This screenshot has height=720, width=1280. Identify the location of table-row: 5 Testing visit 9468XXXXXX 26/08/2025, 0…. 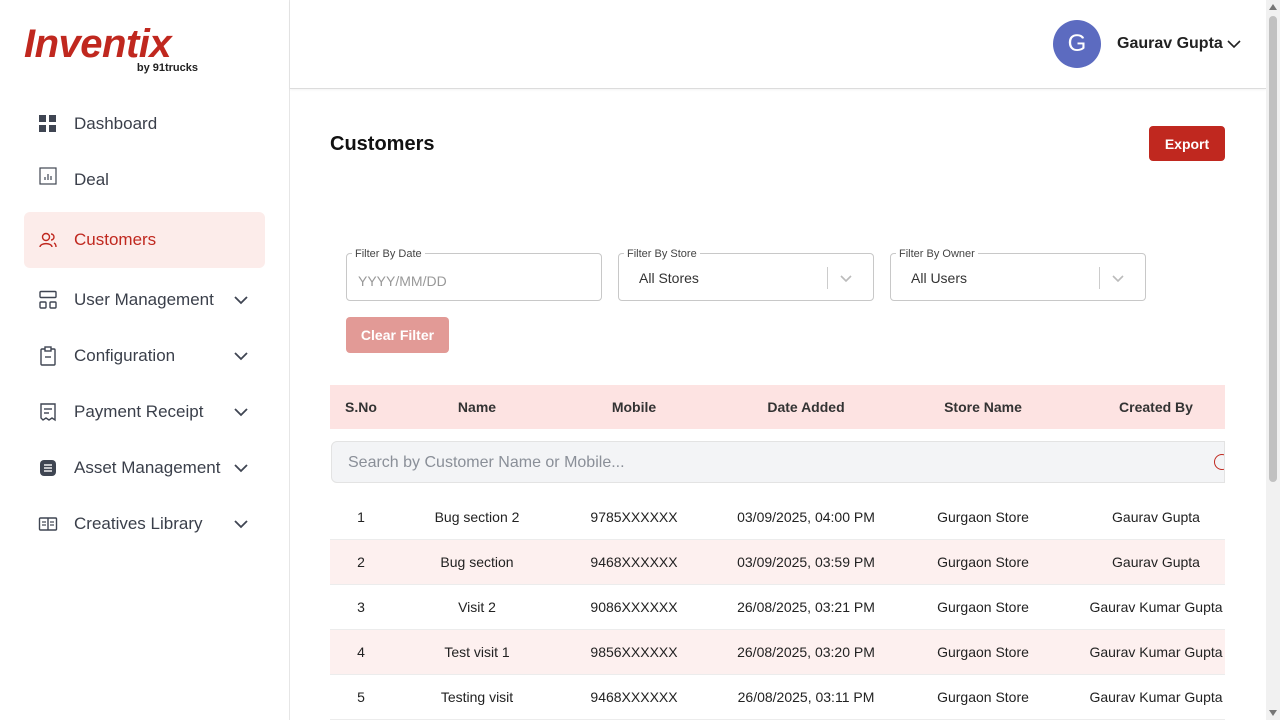
(777, 697).